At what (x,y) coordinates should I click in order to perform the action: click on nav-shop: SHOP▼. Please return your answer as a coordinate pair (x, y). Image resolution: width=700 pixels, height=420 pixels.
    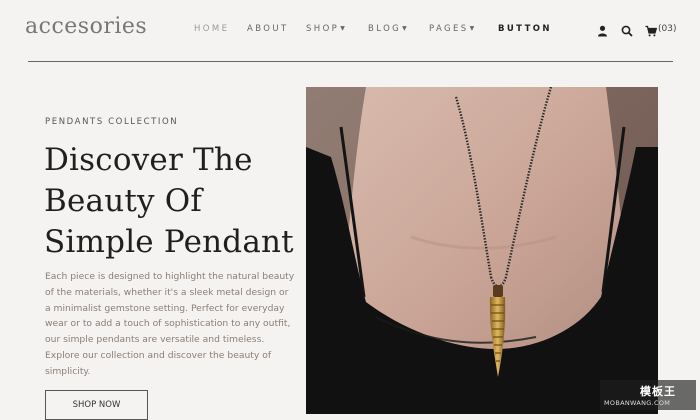
    Looking at the image, I should click on (325, 29).